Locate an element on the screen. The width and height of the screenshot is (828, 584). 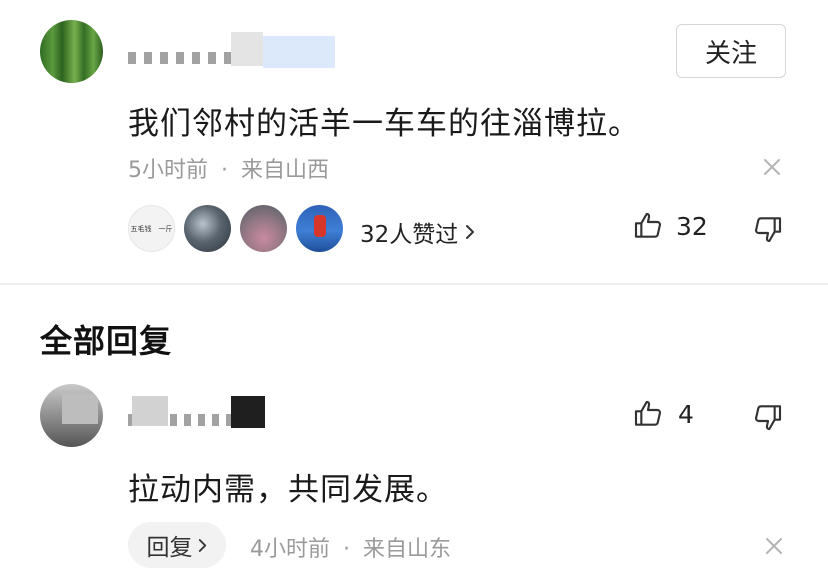
reply-like-count: 4 is located at coordinates (686, 414).